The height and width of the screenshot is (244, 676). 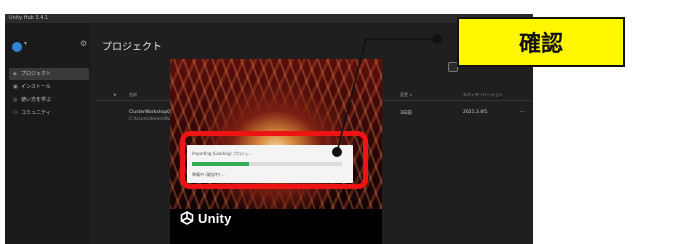 What do you see at coordinates (15, 87) in the screenshot?
I see `lock-icon: ▣` at bounding box center [15, 87].